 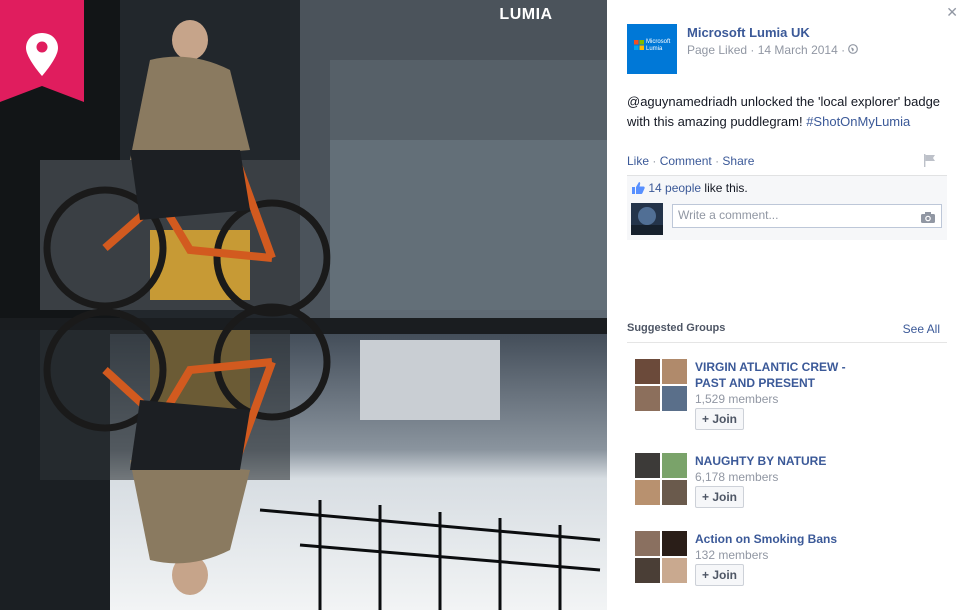 What do you see at coordinates (929, 163) in the screenshot?
I see `flag-icon` at bounding box center [929, 163].